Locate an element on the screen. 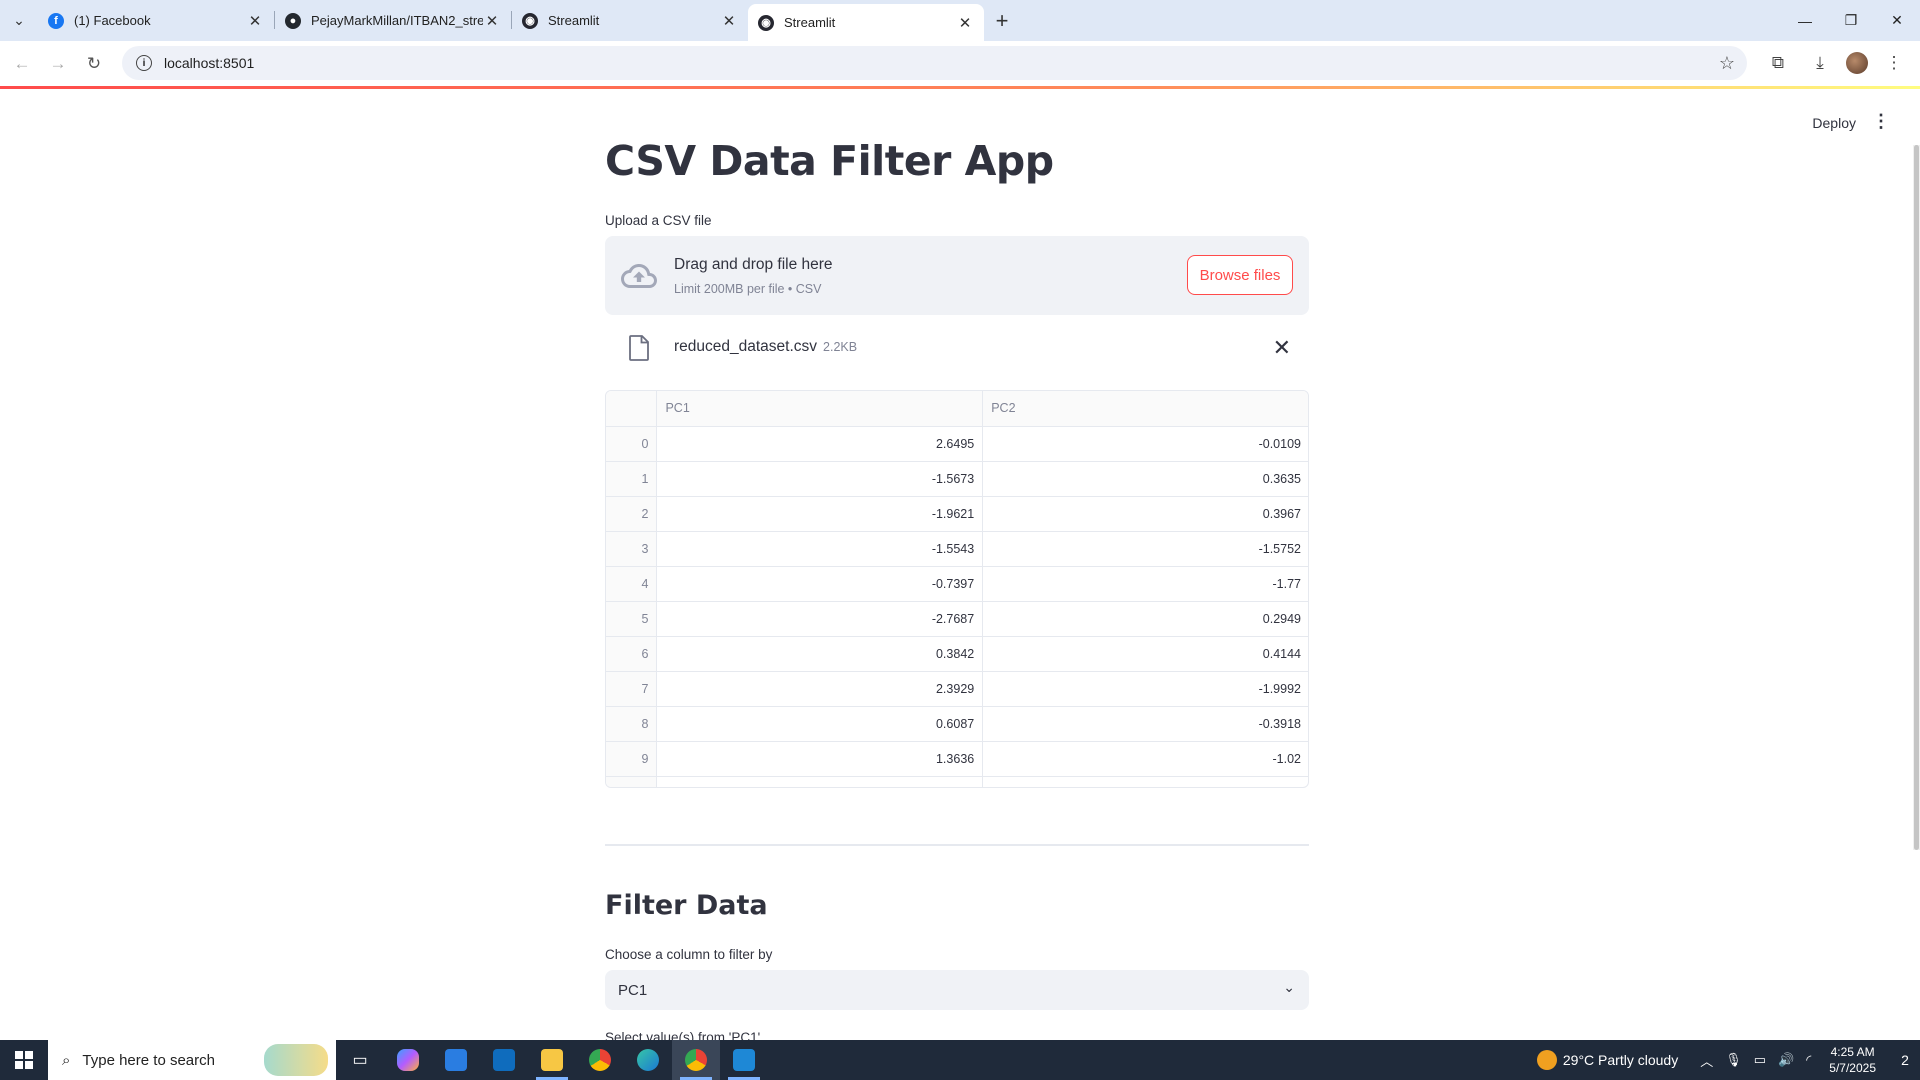  cell-pc2: -1.5752 is located at coordinates (1145, 549).